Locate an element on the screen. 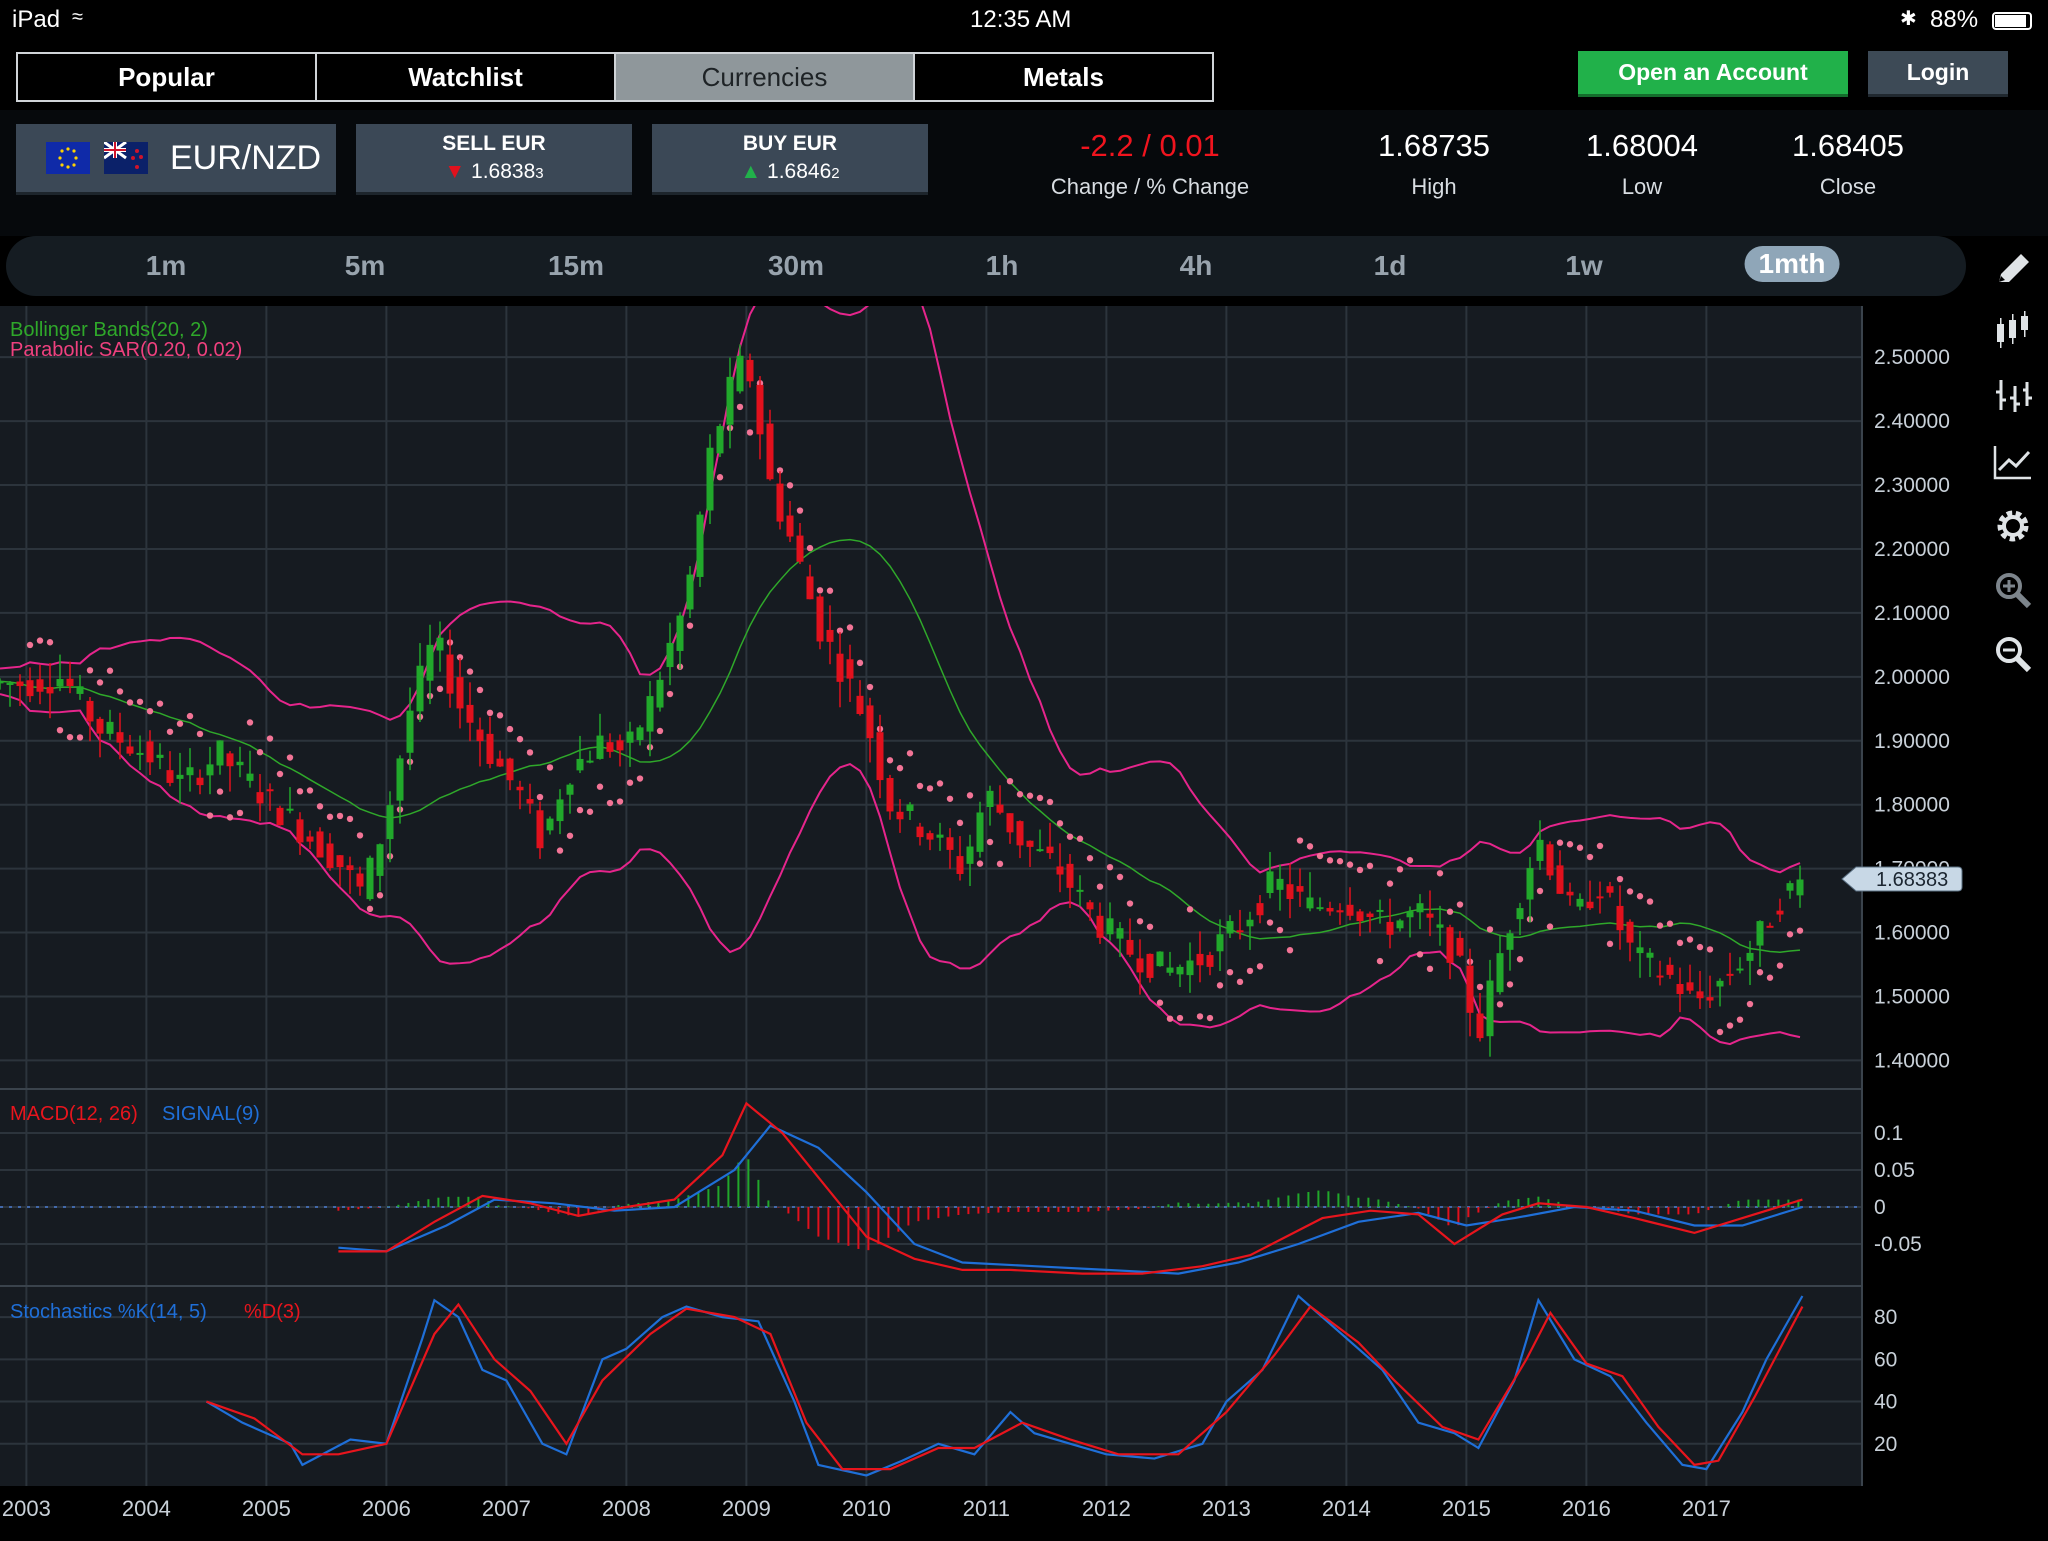 Image resolution: width=2048 pixels, height=1541 pixels. category-tabs: Popular Watchlist Currencies Metals is located at coordinates (615, 77).